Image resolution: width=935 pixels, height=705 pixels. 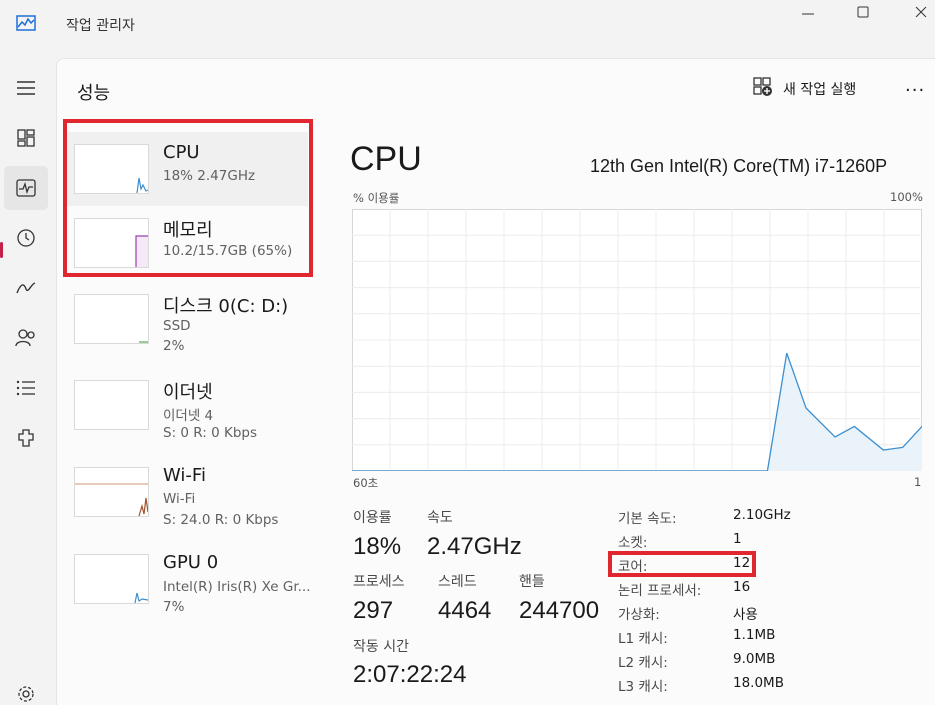 What do you see at coordinates (174, 607) in the screenshot?
I see `perf-item-sub2: 7%` at bounding box center [174, 607].